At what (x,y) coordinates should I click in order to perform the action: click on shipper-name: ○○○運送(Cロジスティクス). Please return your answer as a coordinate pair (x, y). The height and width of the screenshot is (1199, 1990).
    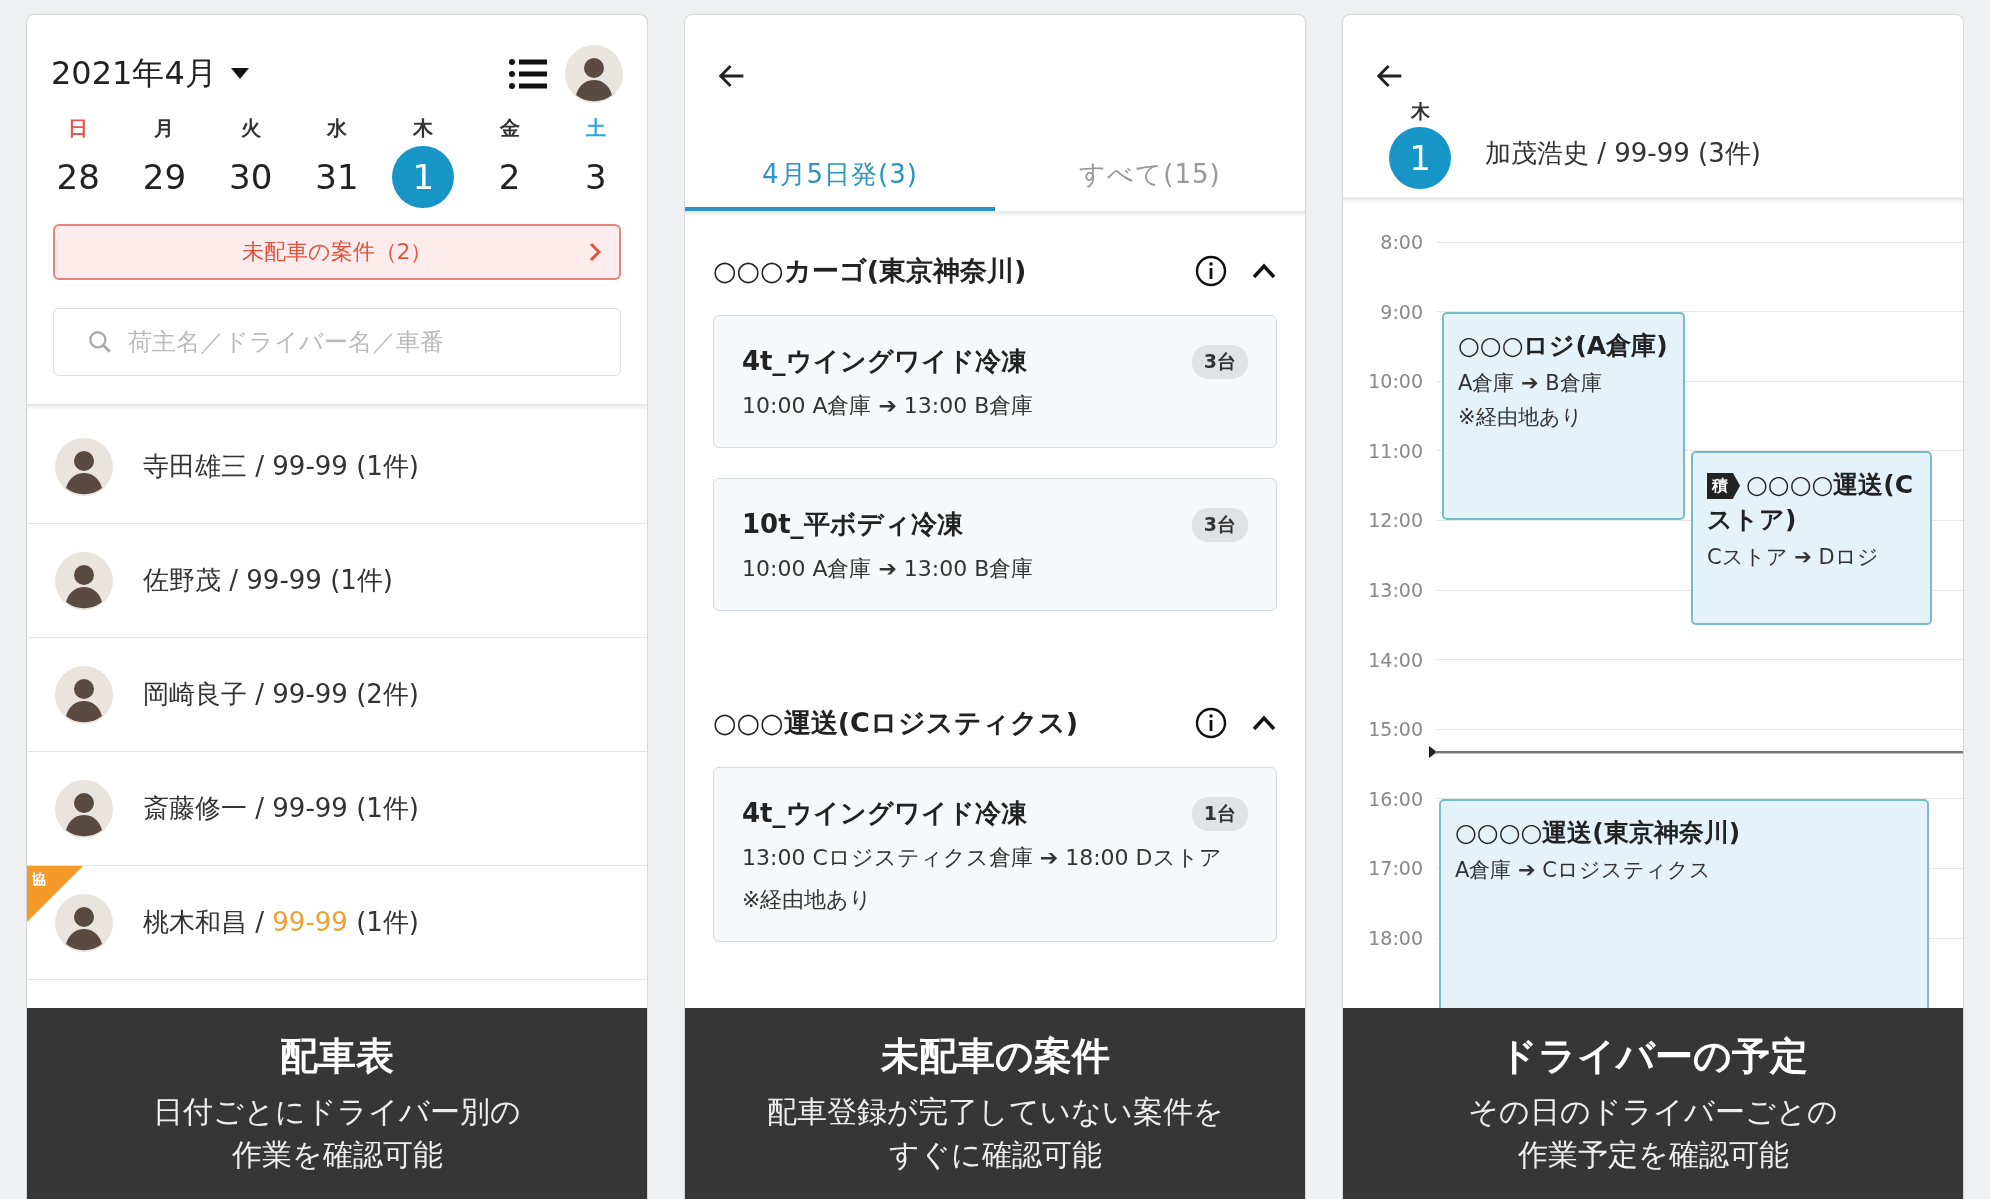
    Looking at the image, I should click on (896, 723).